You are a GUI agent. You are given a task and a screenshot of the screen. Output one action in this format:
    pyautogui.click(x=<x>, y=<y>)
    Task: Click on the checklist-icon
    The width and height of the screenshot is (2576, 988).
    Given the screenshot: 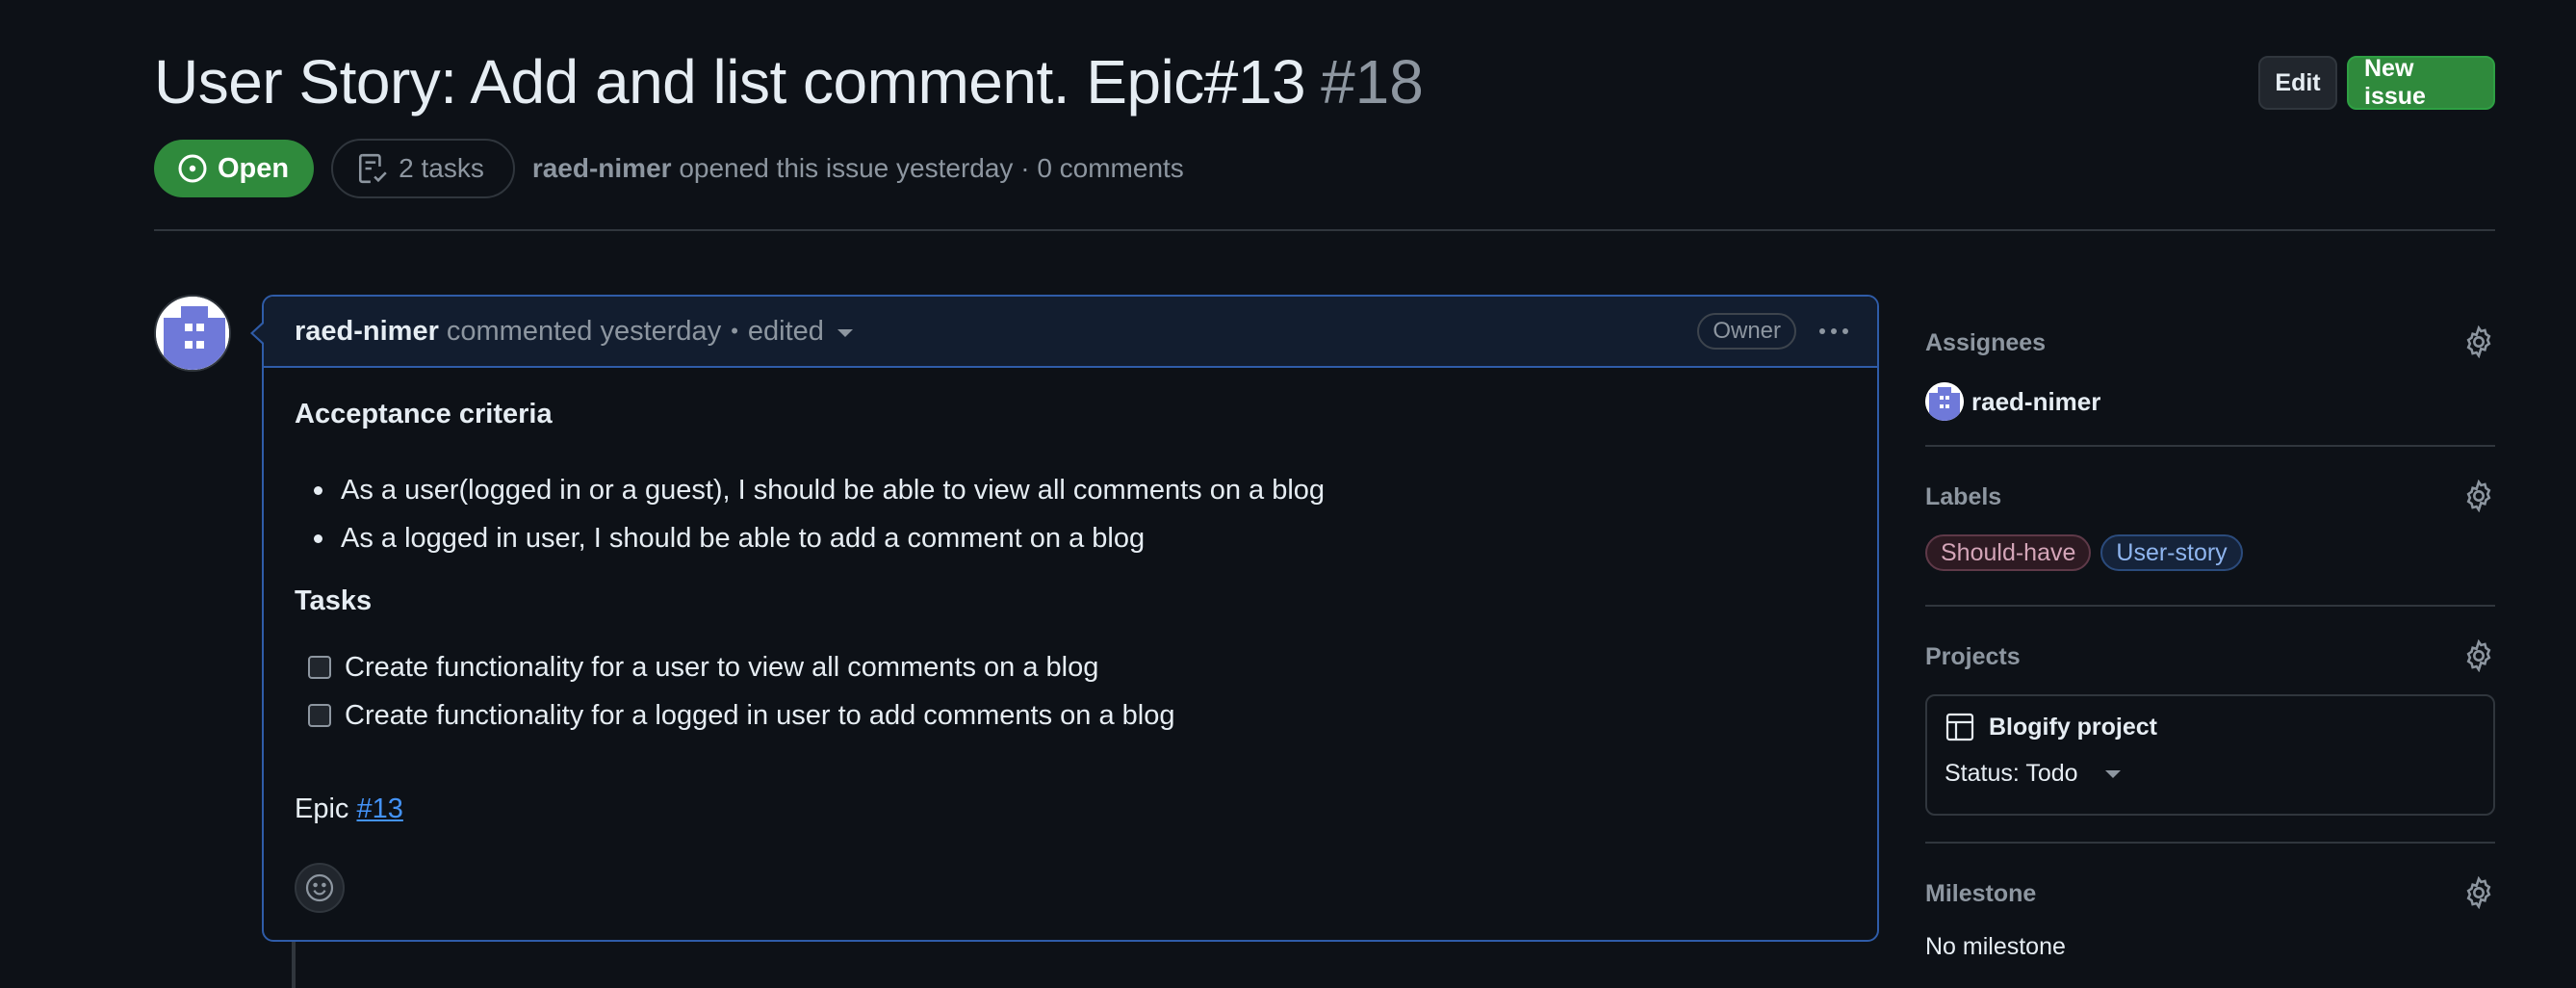 What is the action you would take?
    pyautogui.click(x=373, y=168)
    